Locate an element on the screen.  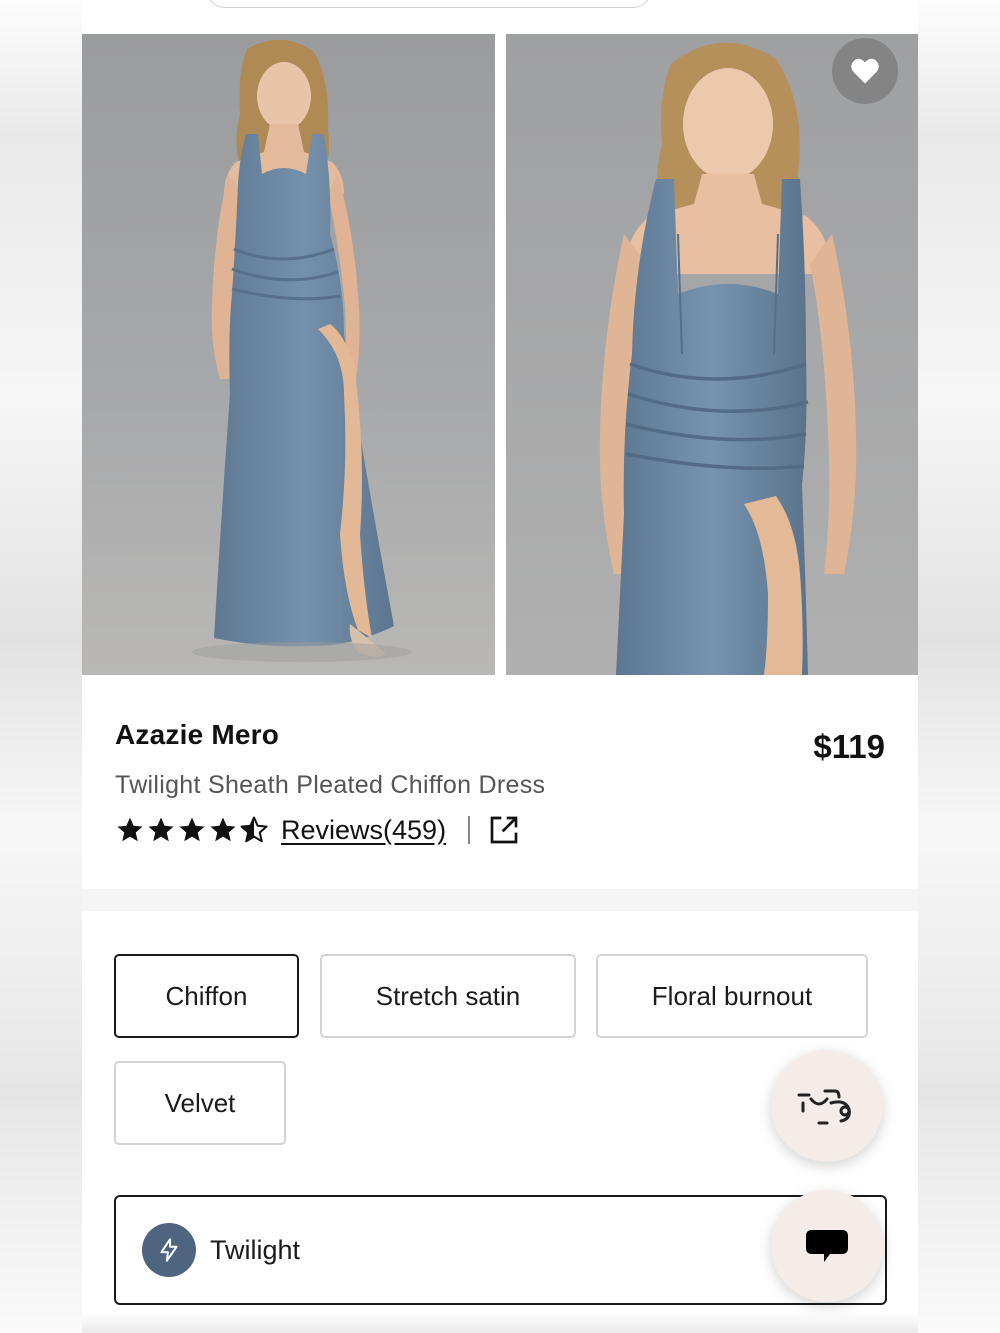
product-price: $119 is located at coordinates (849, 746).